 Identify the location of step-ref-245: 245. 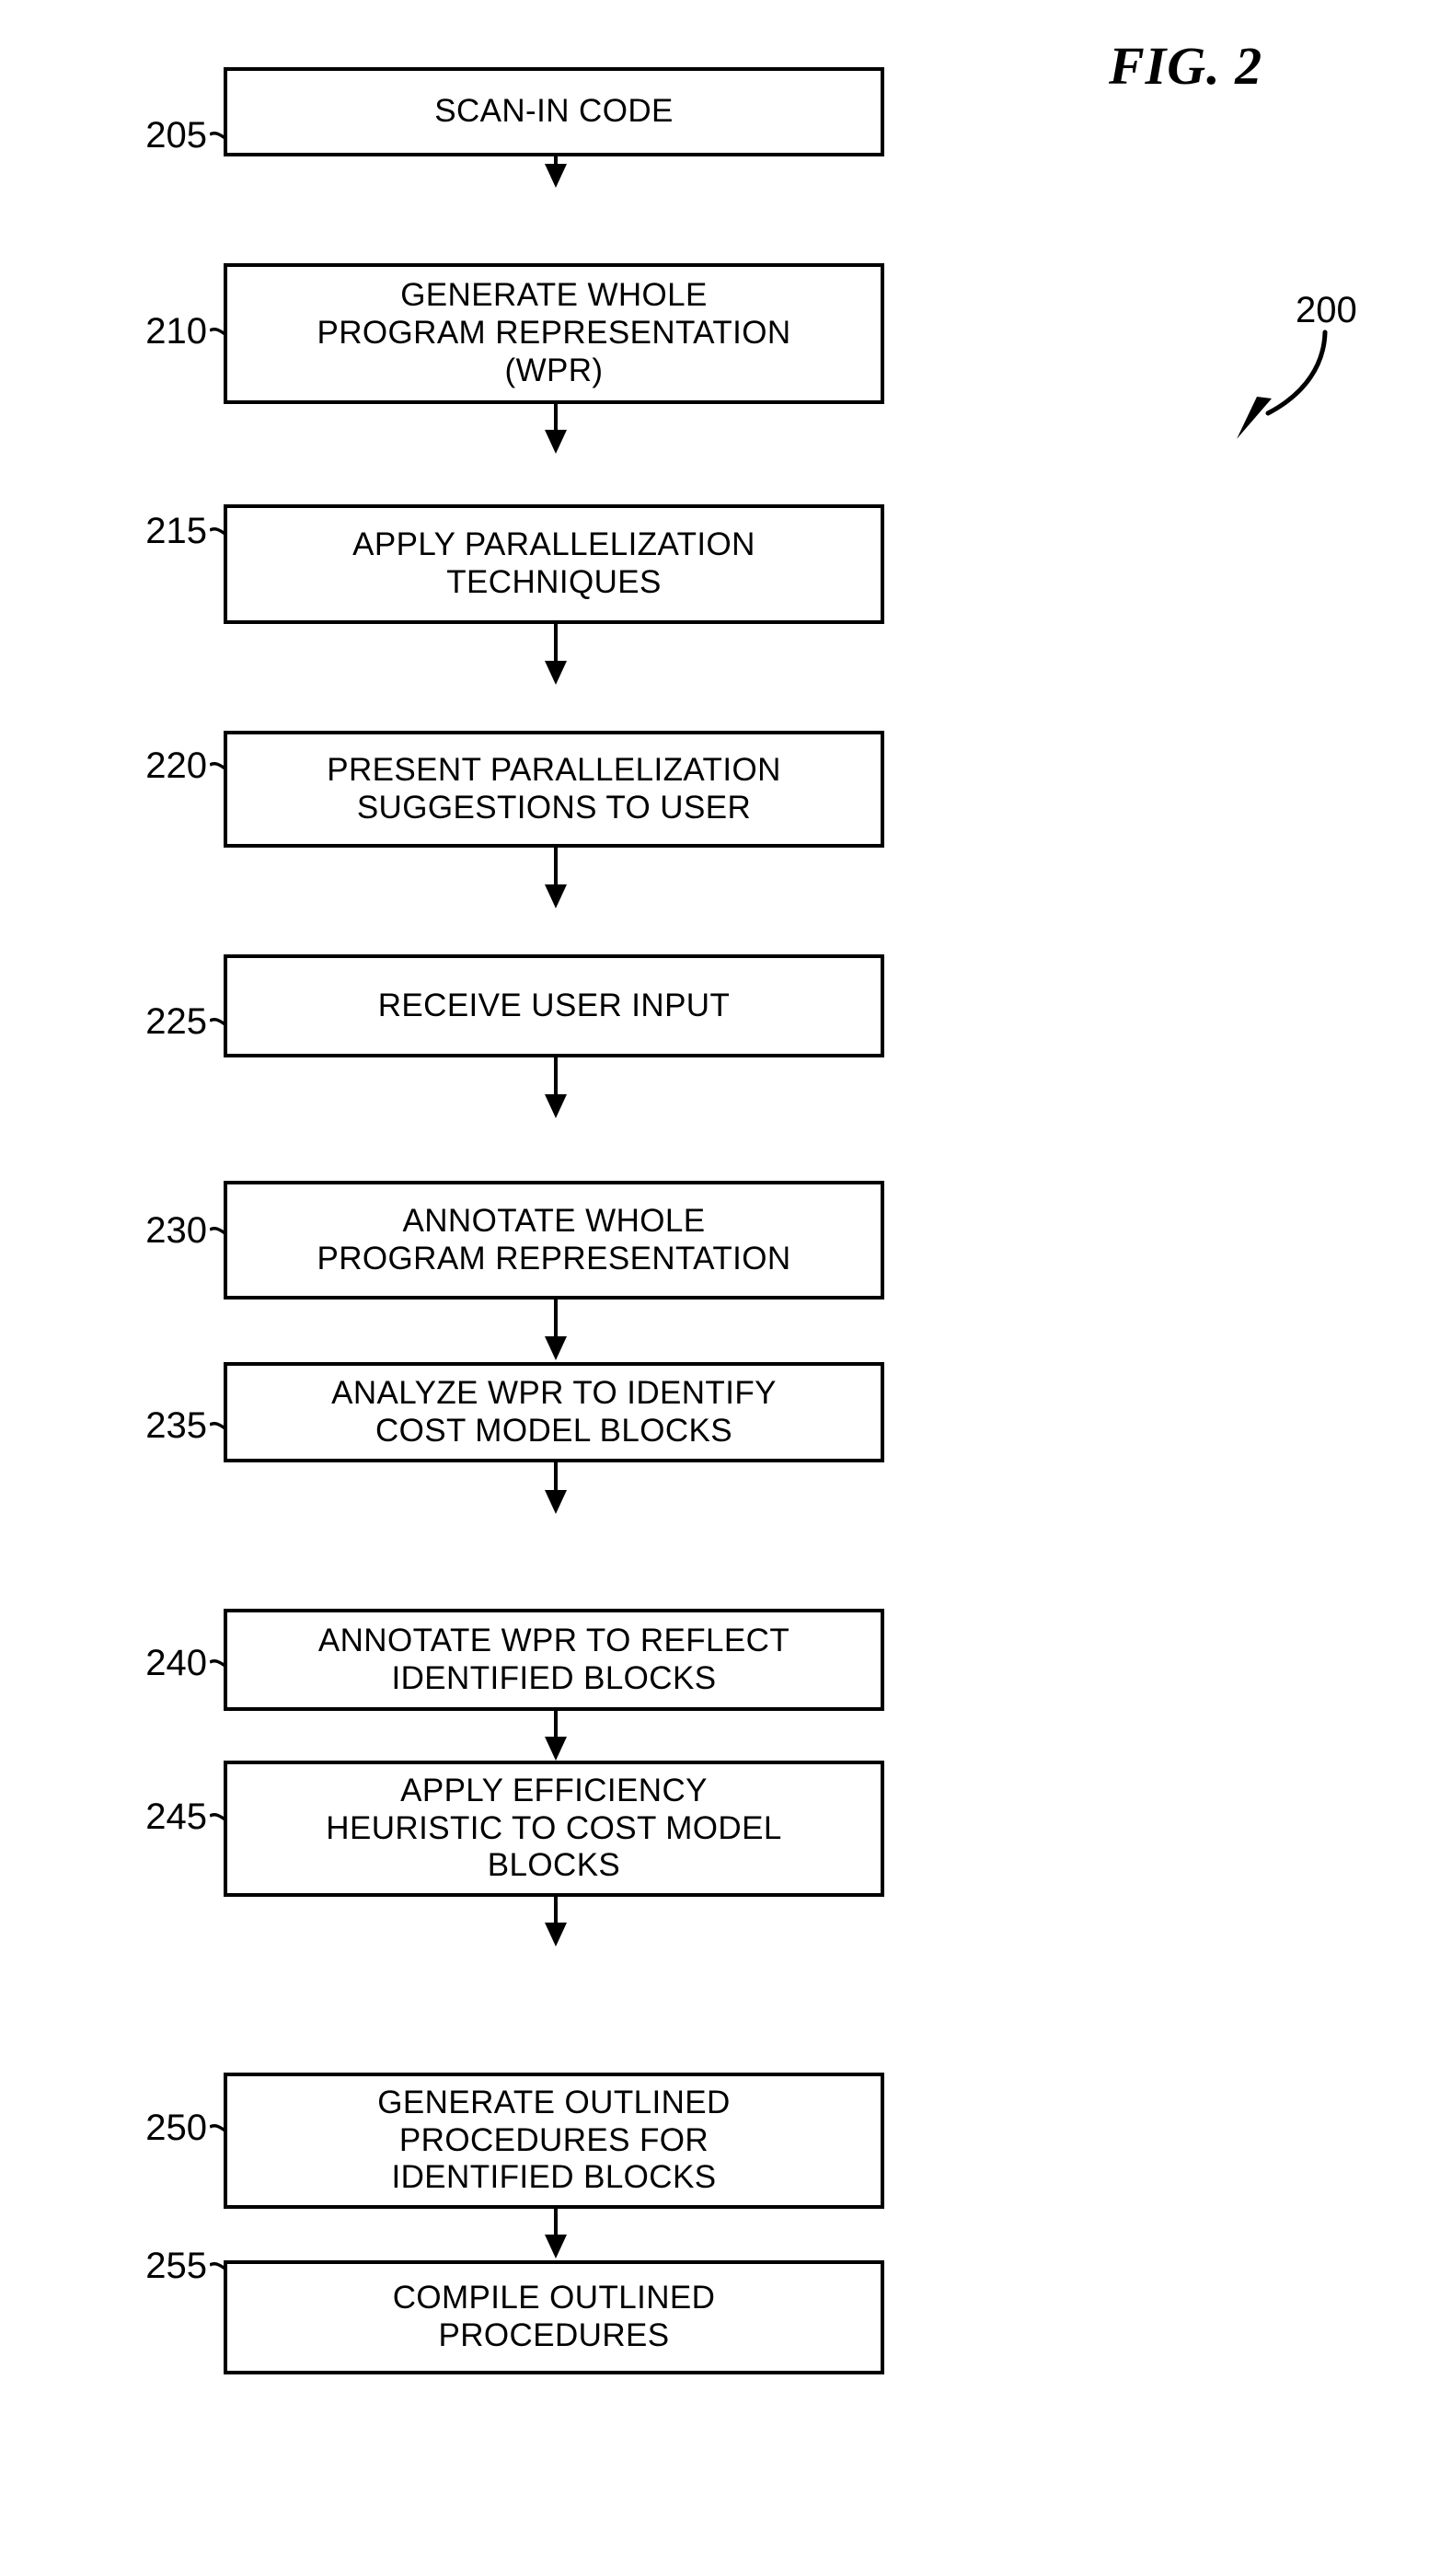
(176, 1816).